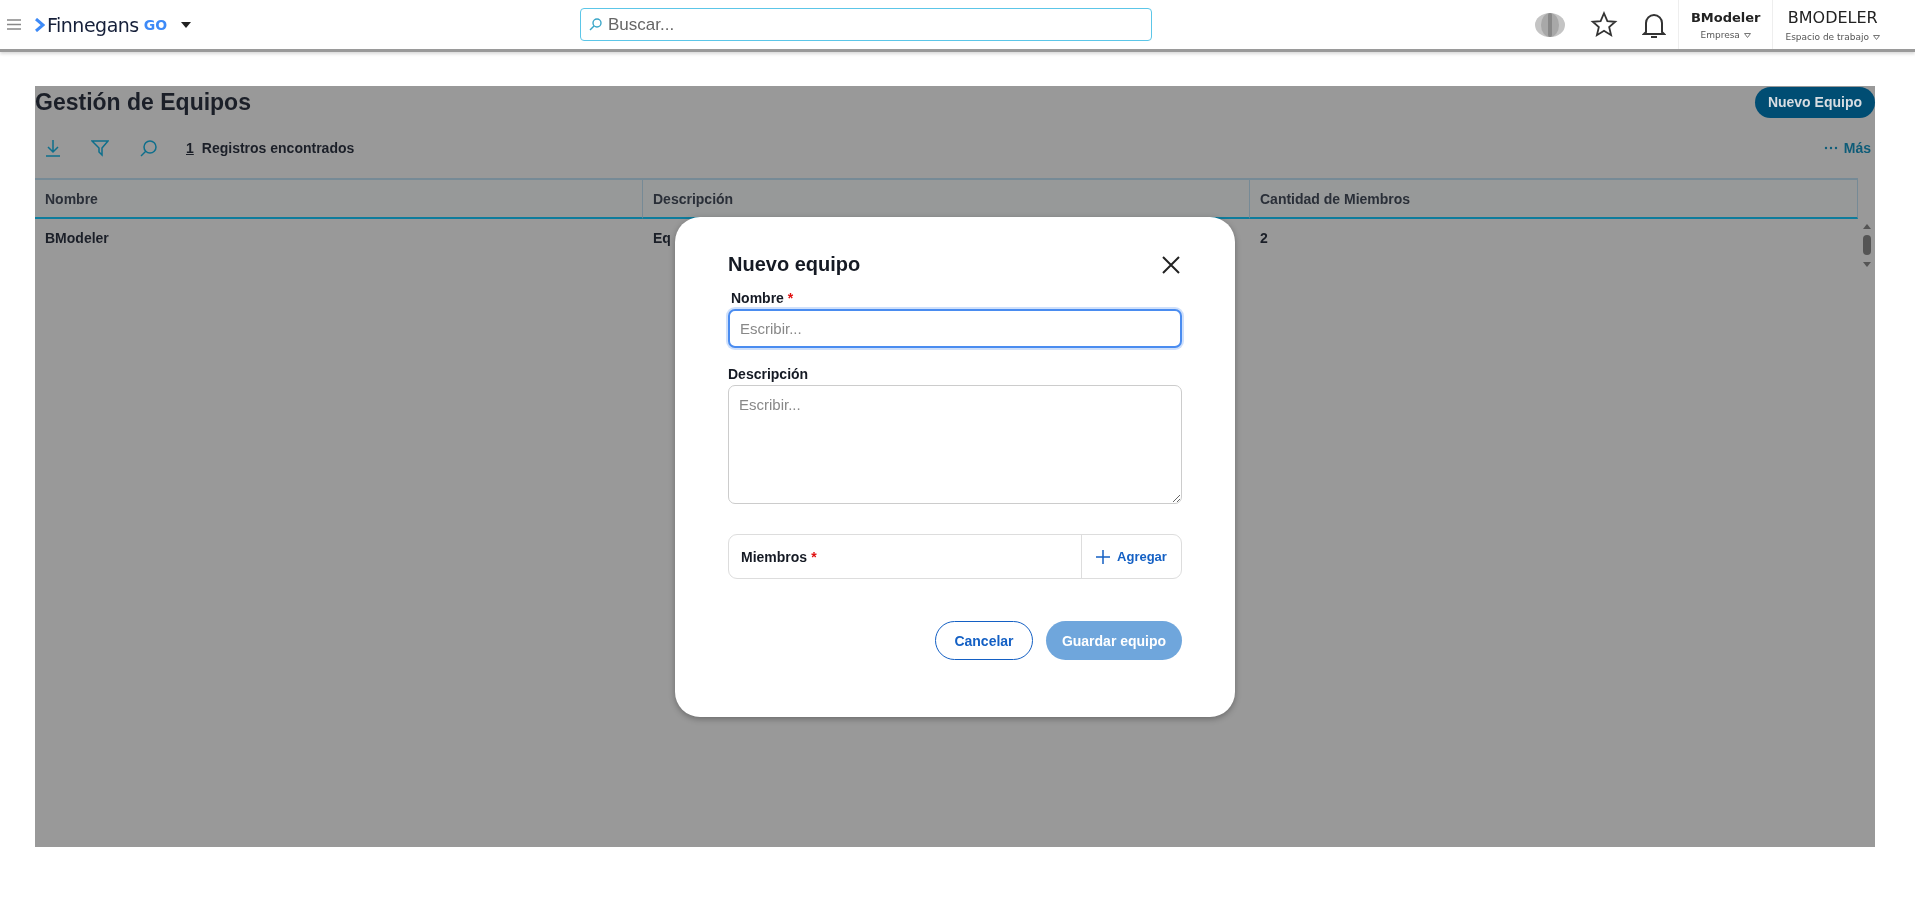 This screenshot has height=906, width=1915. What do you see at coordinates (1720, 34) in the screenshot?
I see `company-label: Empresa` at bounding box center [1720, 34].